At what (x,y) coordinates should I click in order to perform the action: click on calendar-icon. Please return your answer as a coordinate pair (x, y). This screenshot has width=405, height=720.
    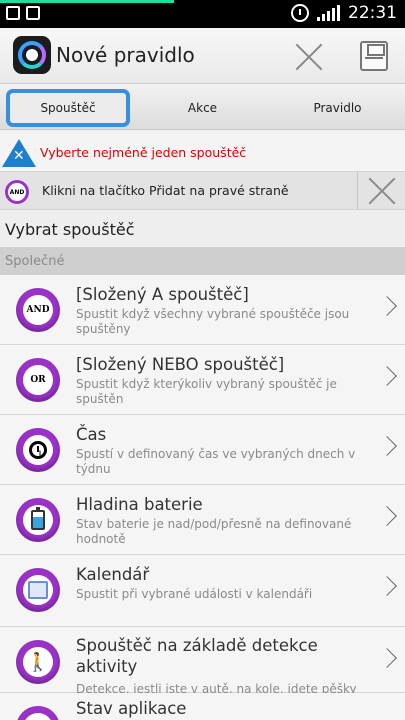
    Looking at the image, I should click on (38, 590).